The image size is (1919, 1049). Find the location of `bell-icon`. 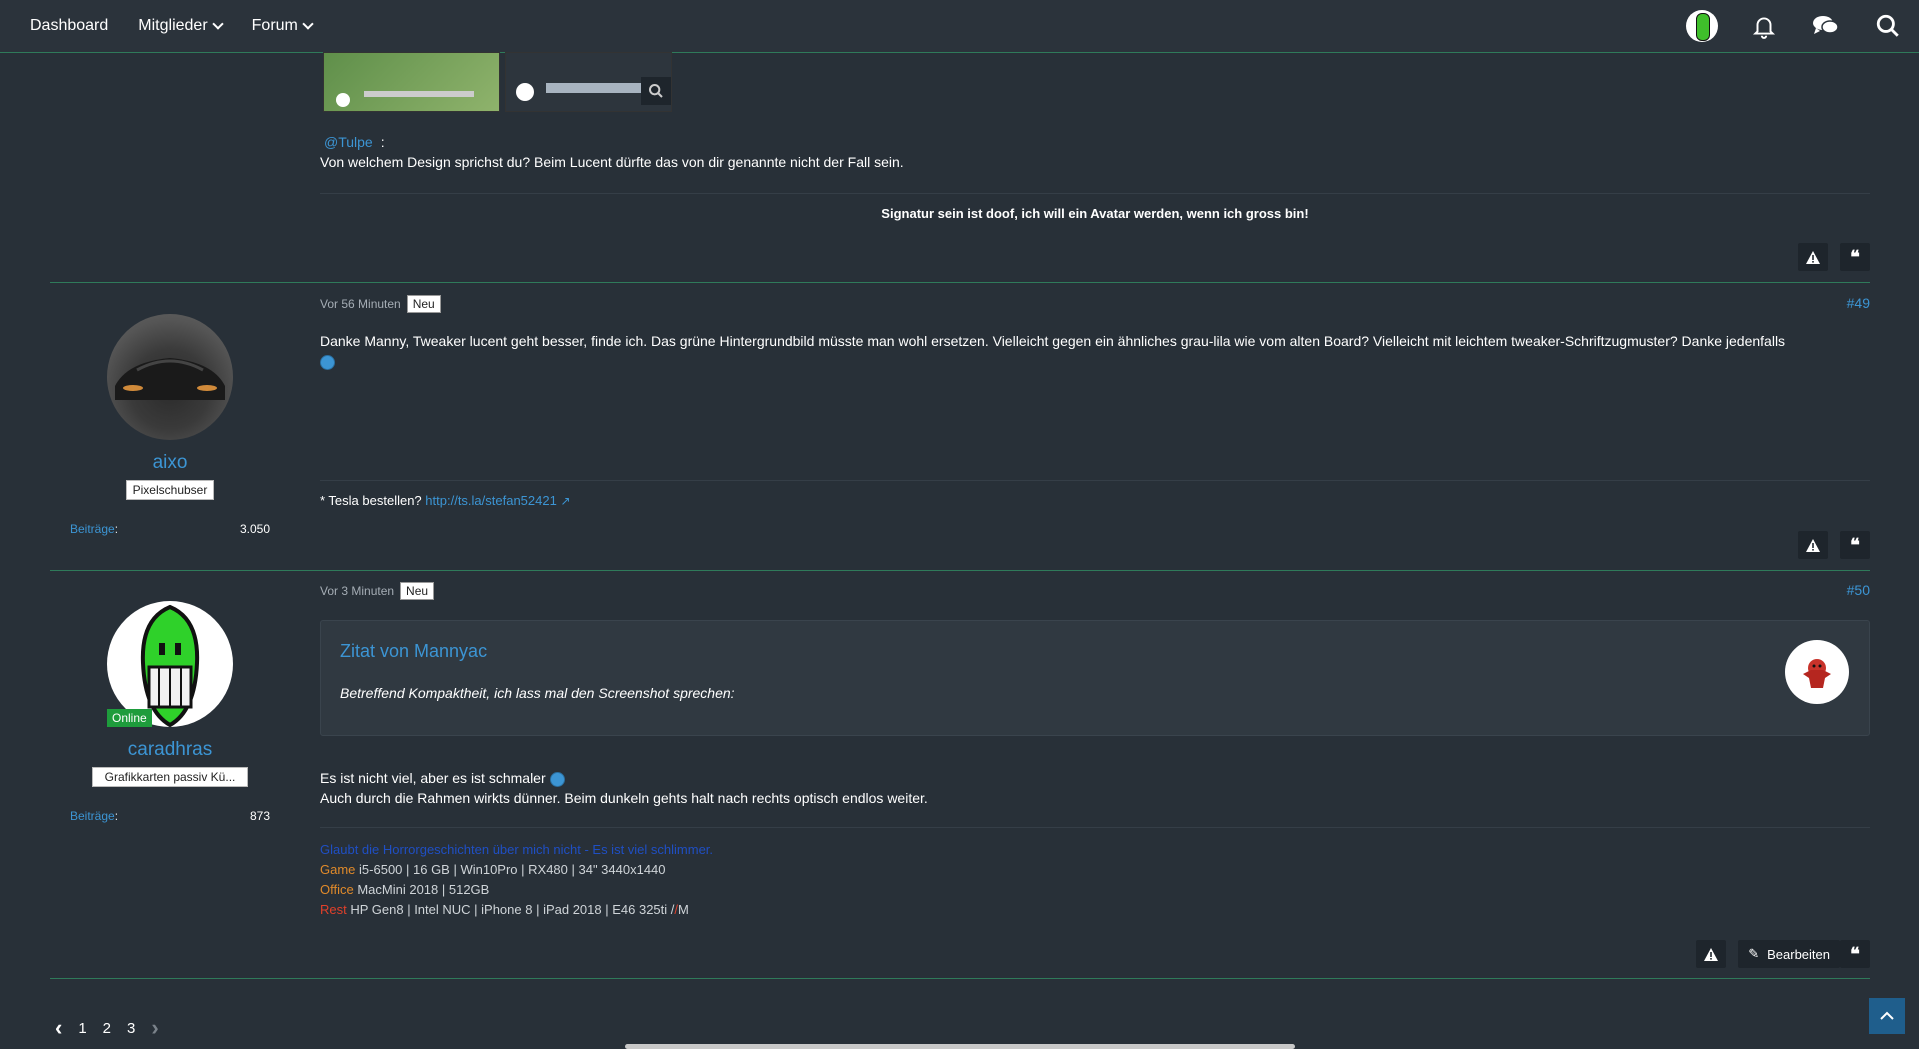

bell-icon is located at coordinates (1764, 28).